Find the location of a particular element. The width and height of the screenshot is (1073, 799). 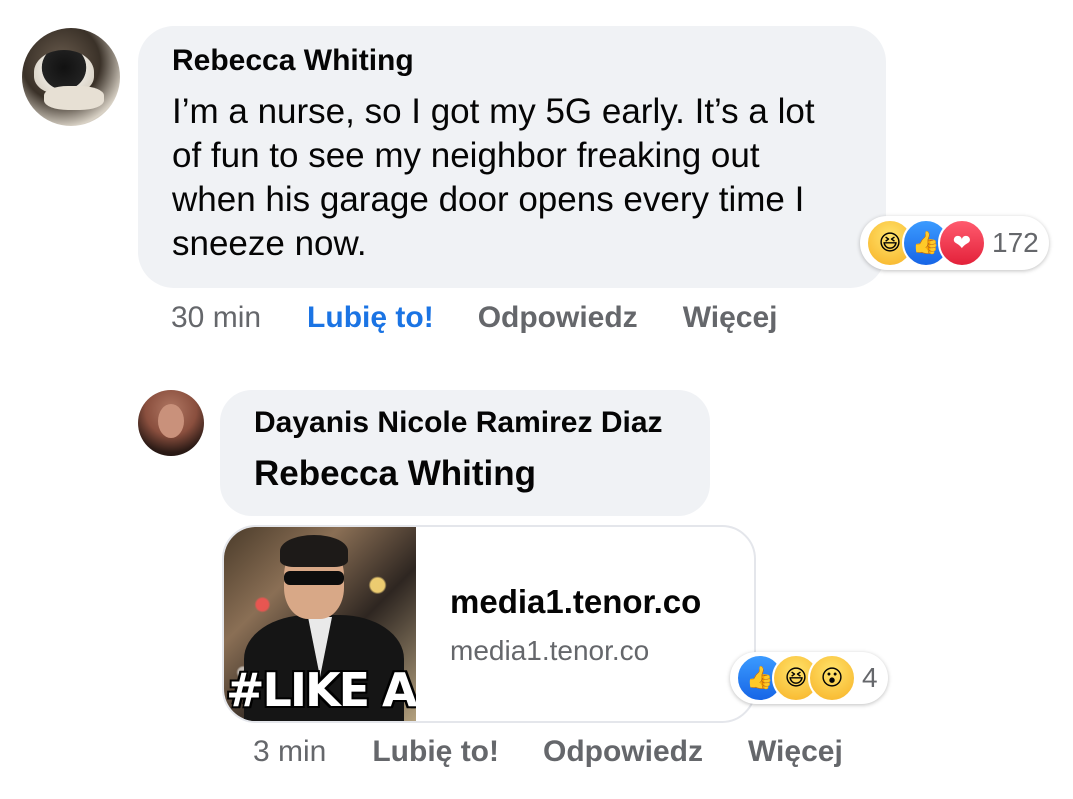

reaction-count: 4 is located at coordinates (870, 677).